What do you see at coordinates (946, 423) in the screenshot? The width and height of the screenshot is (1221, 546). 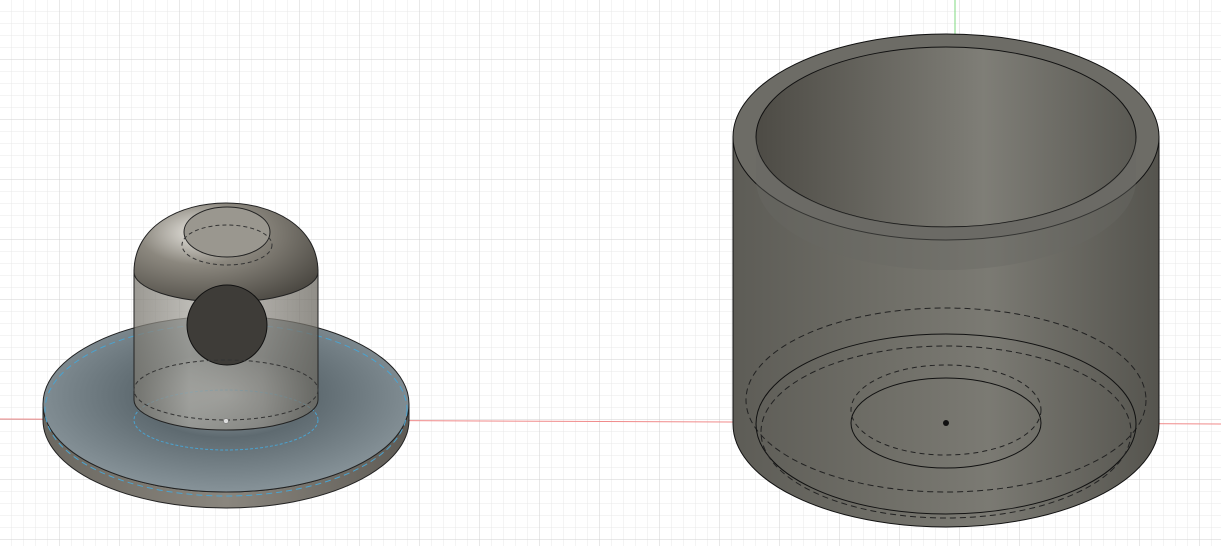 I see `cup-origin-point` at bounding box center [946, 423].